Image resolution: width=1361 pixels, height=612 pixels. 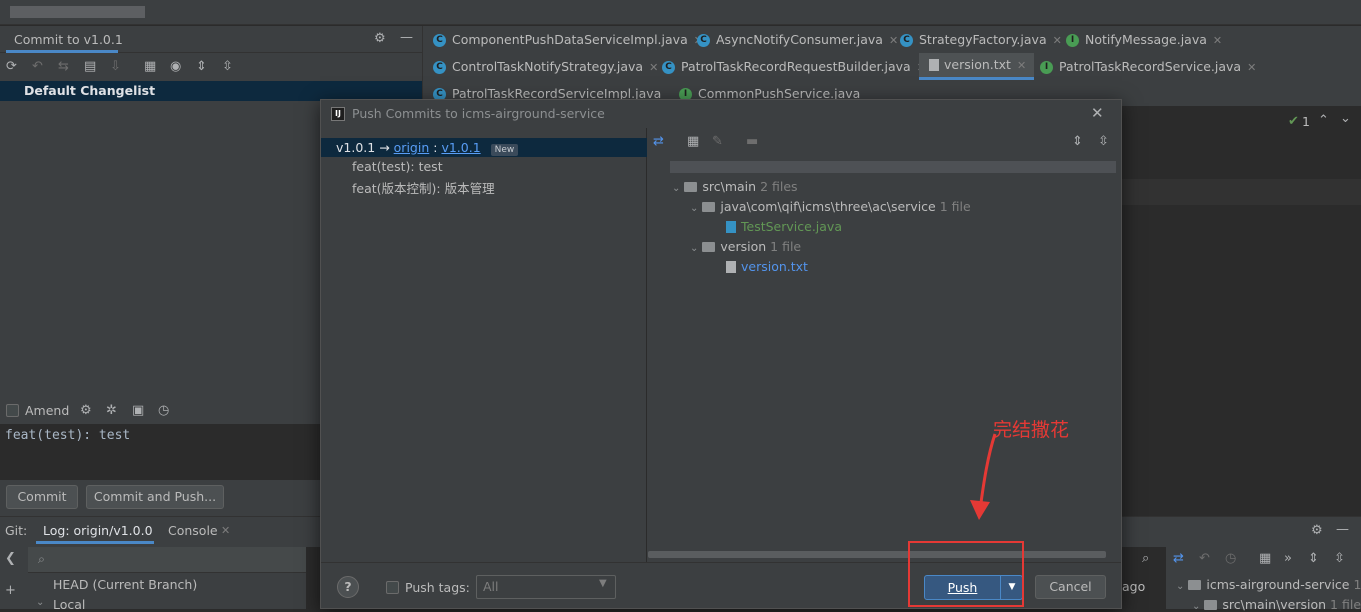 I want to click on tree-test-file: TestService.java, so click(x=784, y=226).